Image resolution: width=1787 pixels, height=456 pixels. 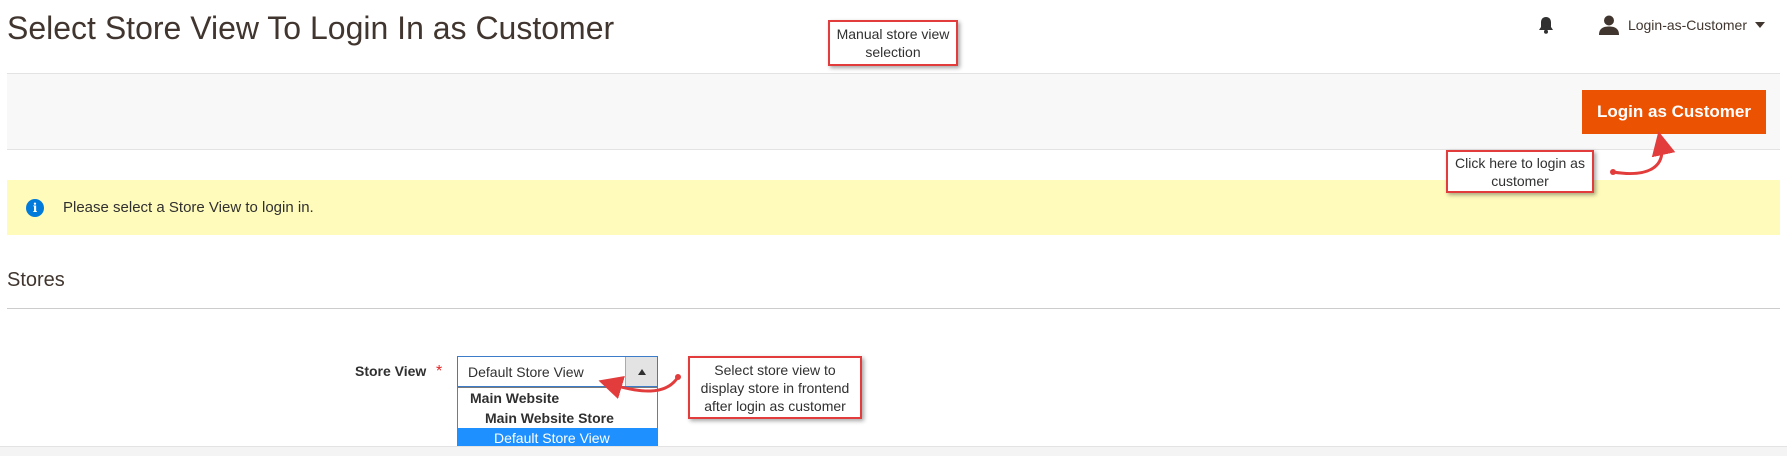 I want to click on user-icon, so click(x=1608, y=25).